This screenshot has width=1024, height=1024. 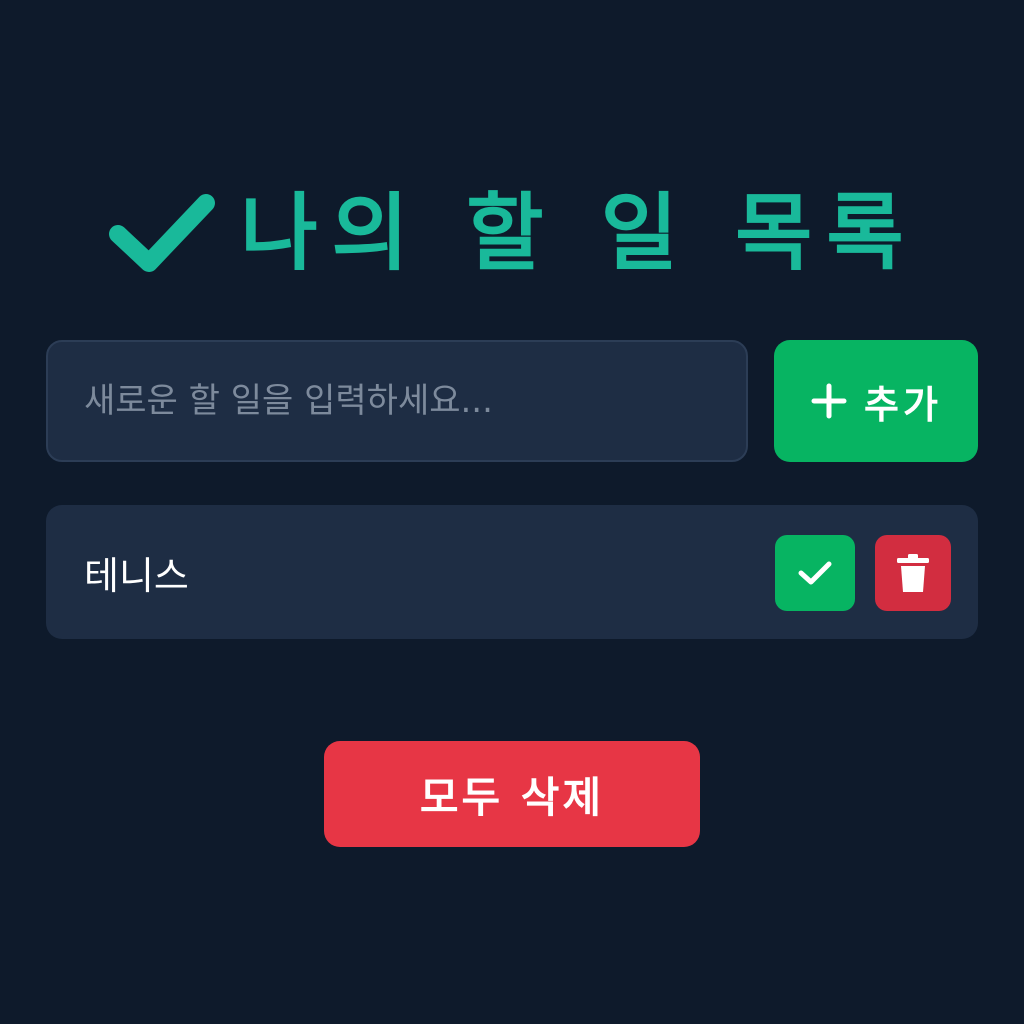 I want to click on complete-todo-button, so click(x=815, y=573).